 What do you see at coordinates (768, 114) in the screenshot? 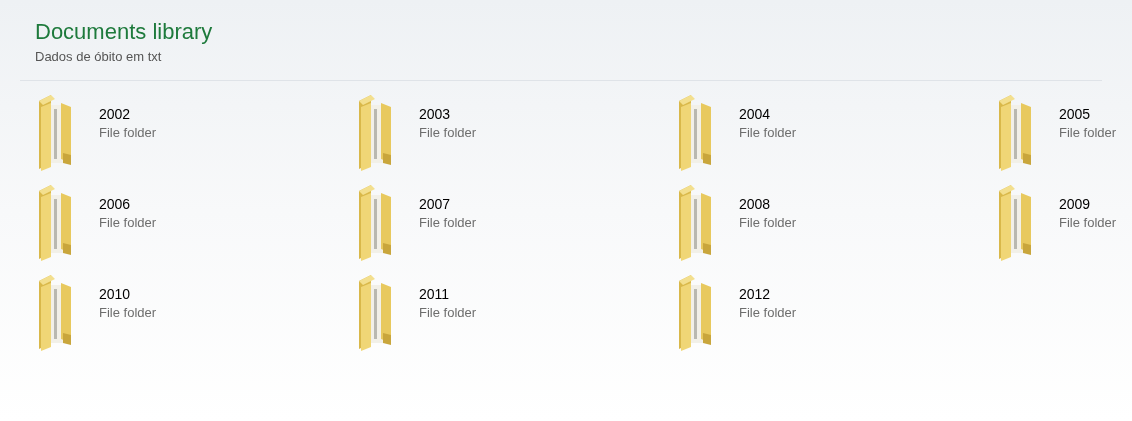
I see `folder-name: 2004` at bounding box center [768, 114].